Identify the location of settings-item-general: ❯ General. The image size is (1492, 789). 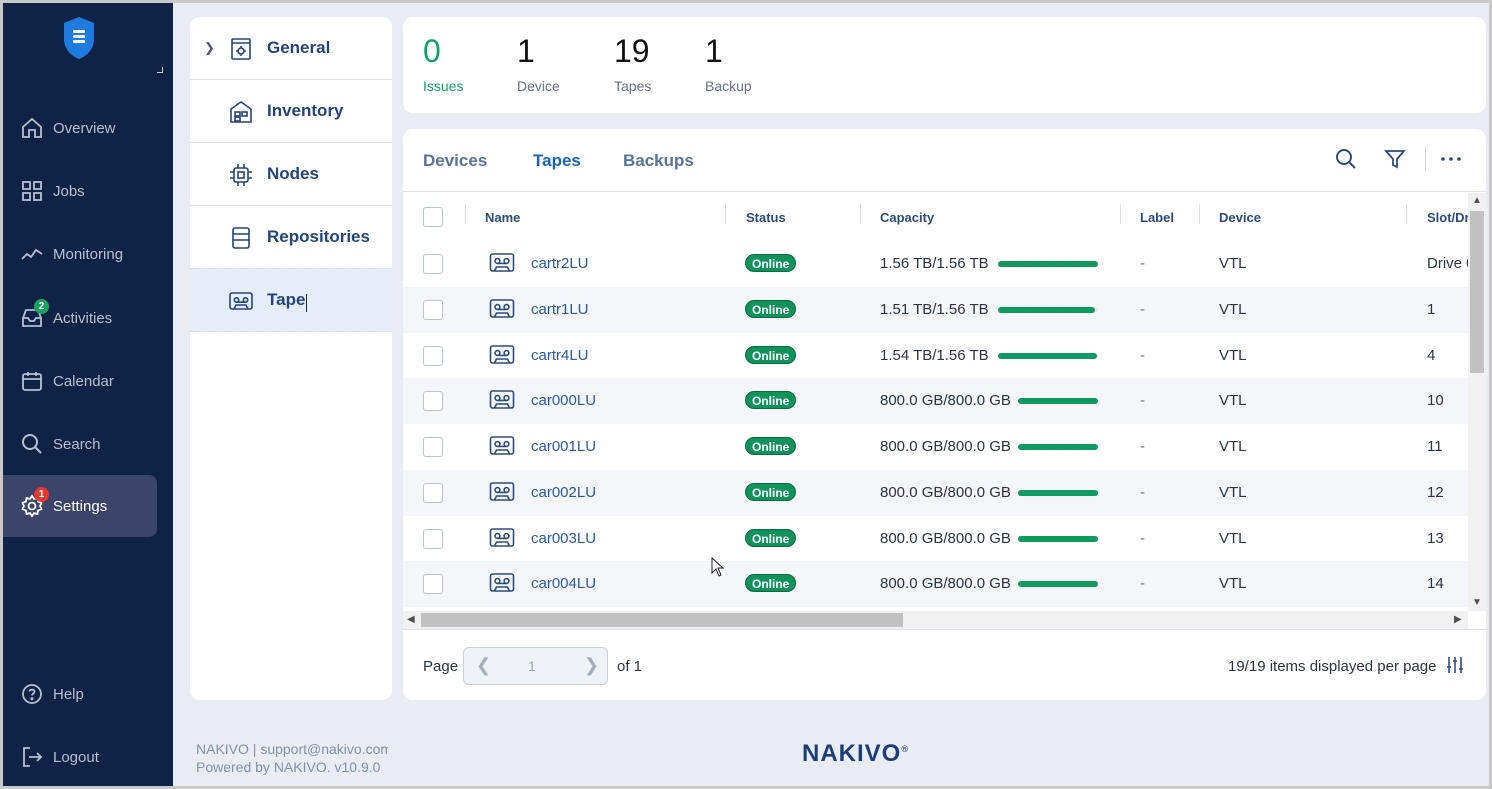
(291, 48).